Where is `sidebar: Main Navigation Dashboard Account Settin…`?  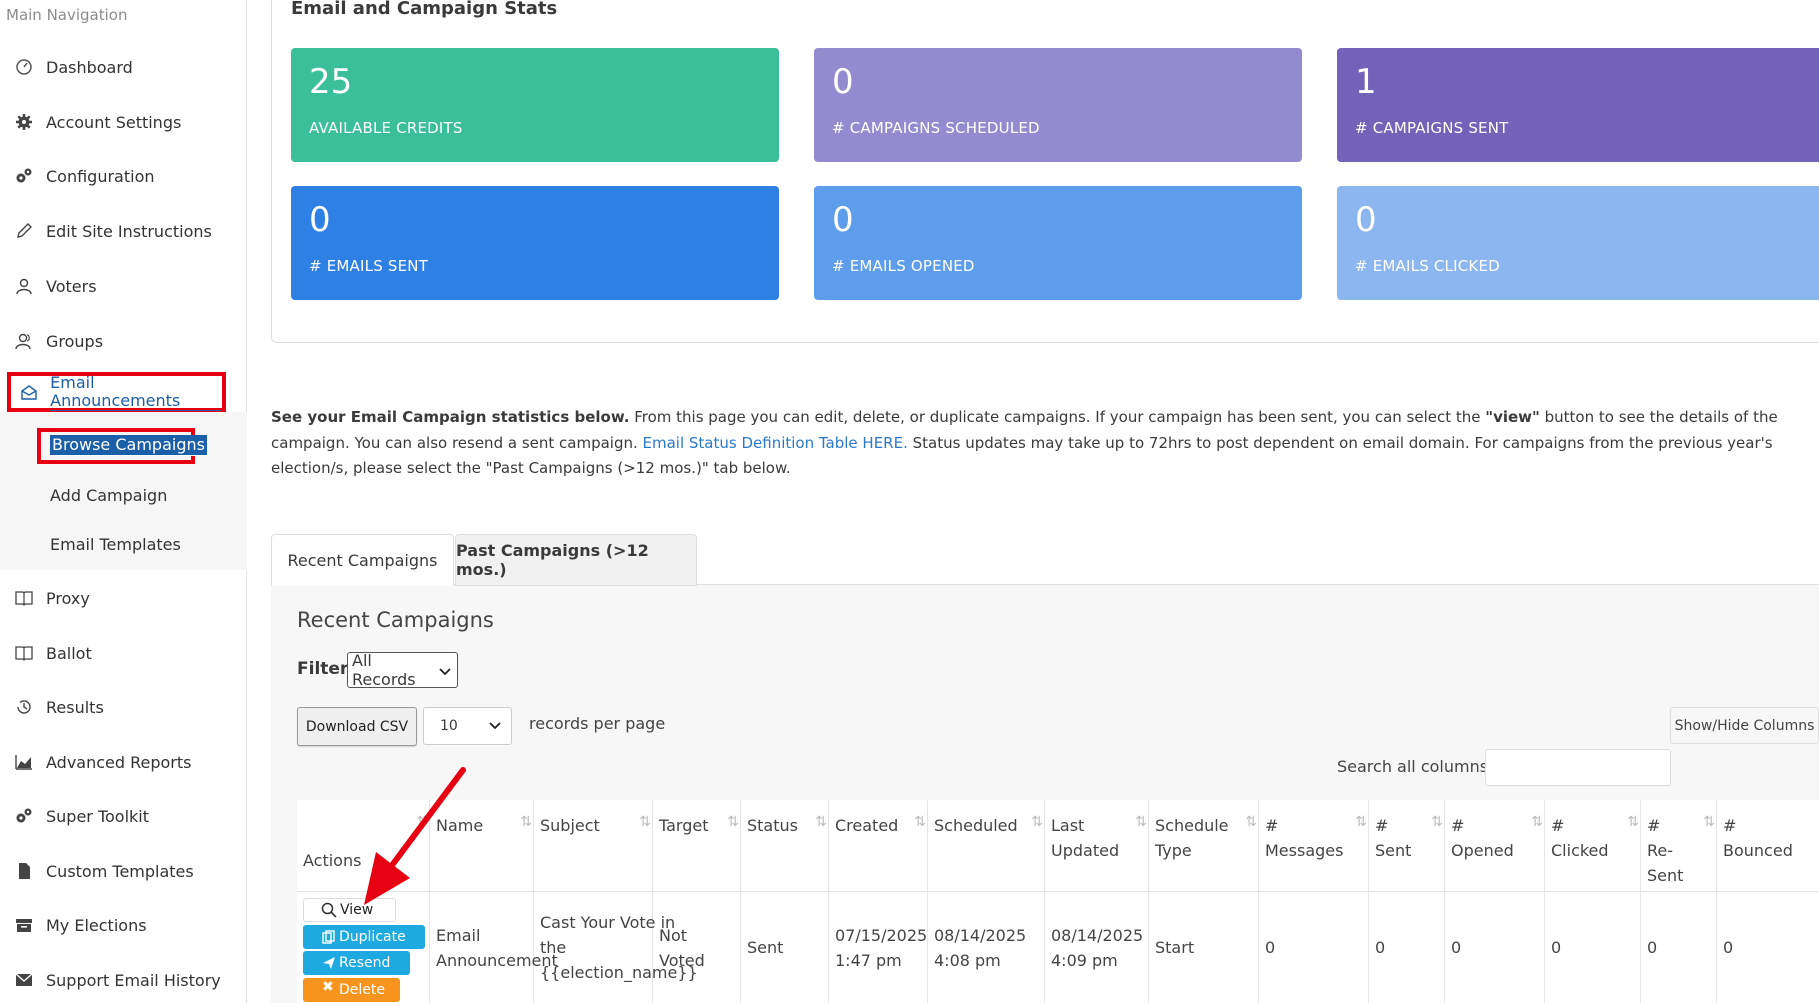
sidebar: Main Navigation Dashboard Account Settin… is located at coordinates (123, 501).